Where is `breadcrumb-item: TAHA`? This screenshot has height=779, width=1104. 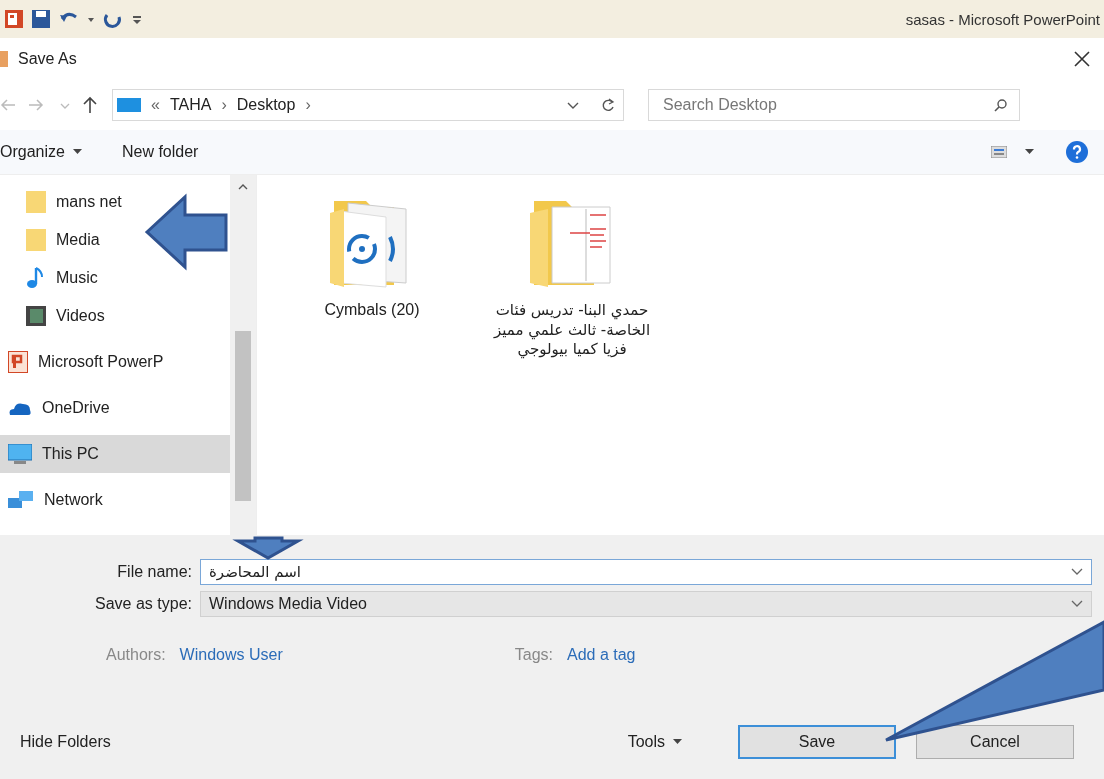
breadcrumb-item: TAHA is located at coordinates (190, 105).